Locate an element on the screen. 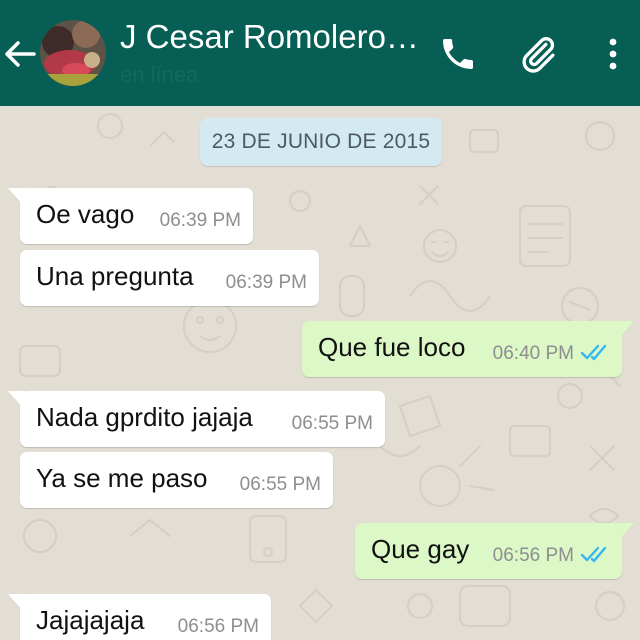 This screenshot has width=640, height=640. message-bubble-incoming: Una pregunta 06:39 PM is located at coordinates (169, 278).